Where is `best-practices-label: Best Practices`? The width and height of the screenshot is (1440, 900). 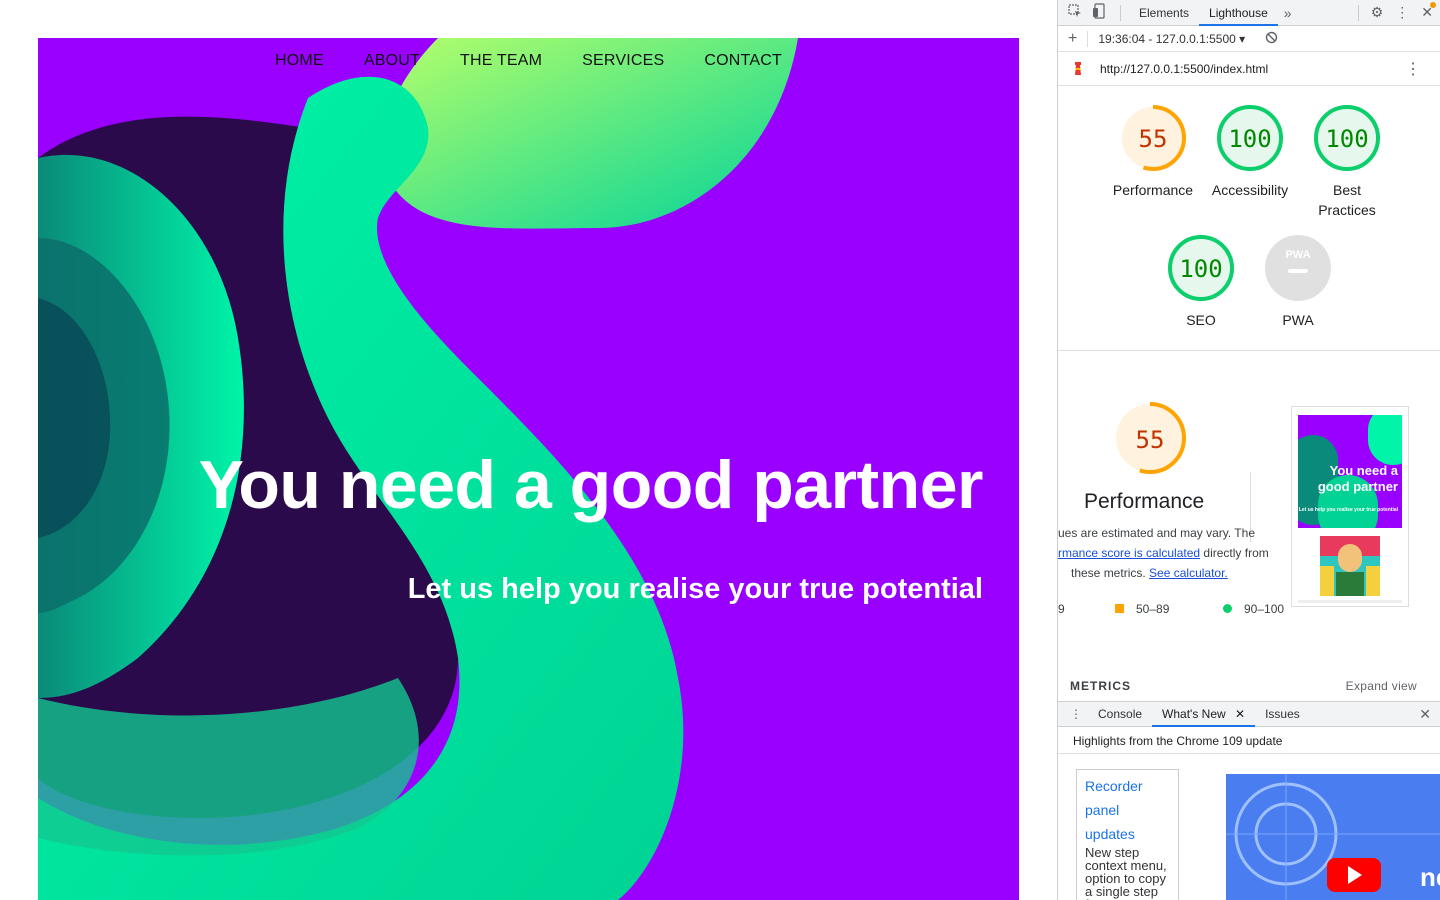
best-practices-label: Best Practices is located at coordinates (1347, 200).